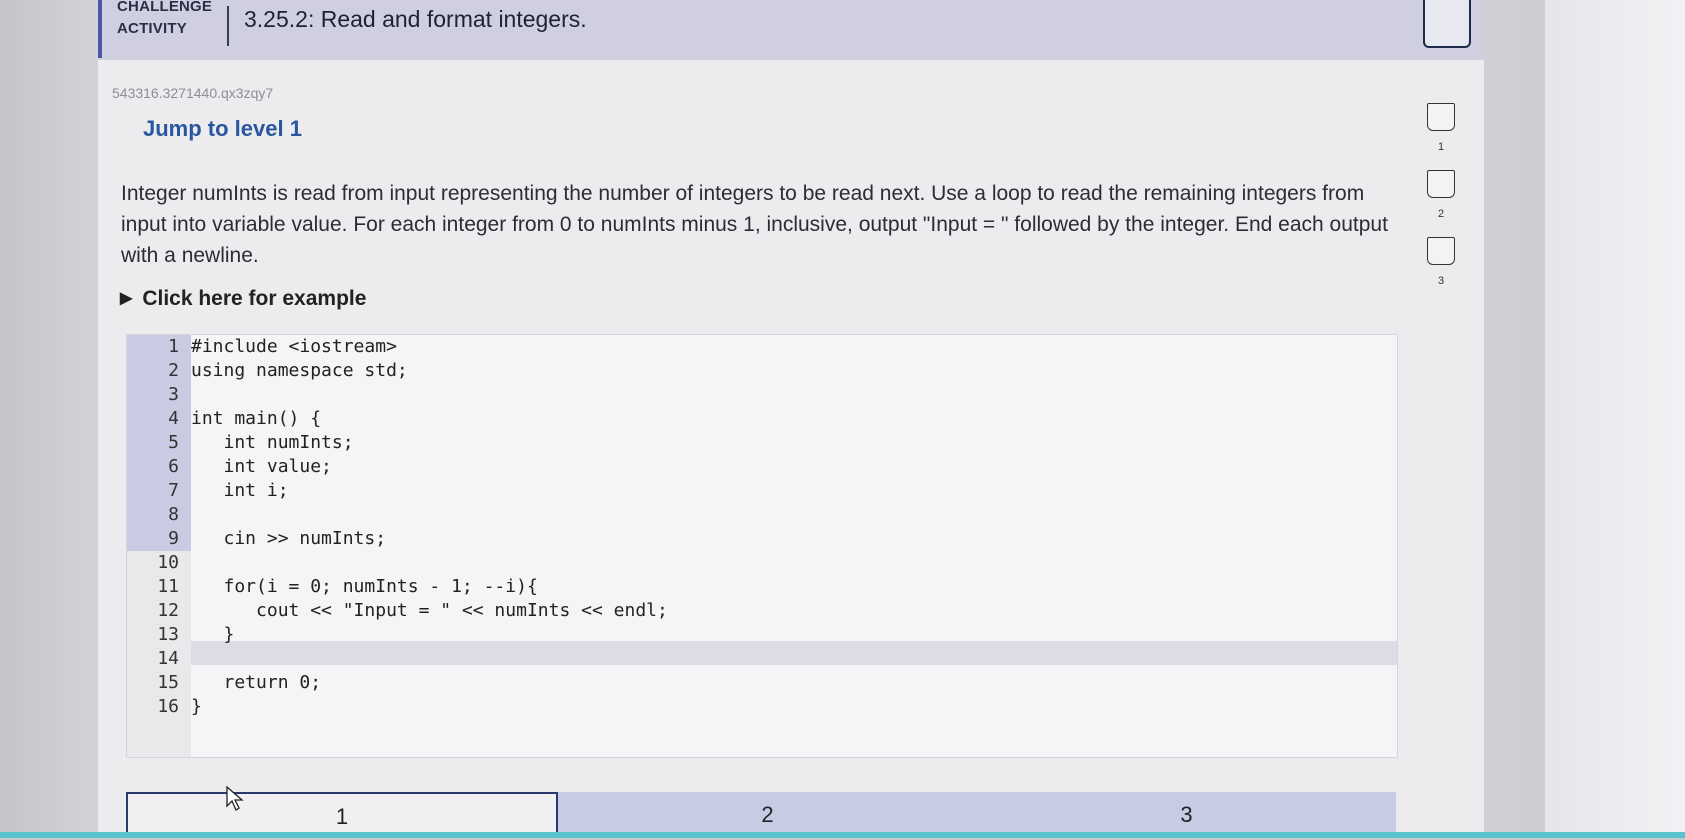 Image resolution: width=1685 pixels, height=840 pixels. Describe the element at coordinates (762, 419) in the screenshot. I see `code-line: 4 int main() {` at that location.